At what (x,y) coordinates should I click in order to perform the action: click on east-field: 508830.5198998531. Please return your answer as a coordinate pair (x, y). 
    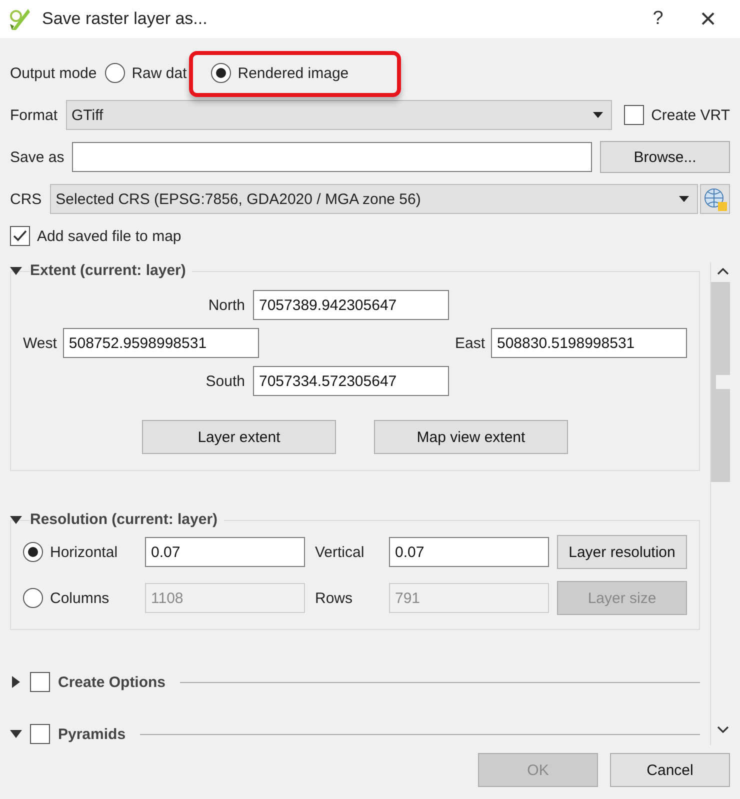
    Looking at the image, I should click on (589, 343).